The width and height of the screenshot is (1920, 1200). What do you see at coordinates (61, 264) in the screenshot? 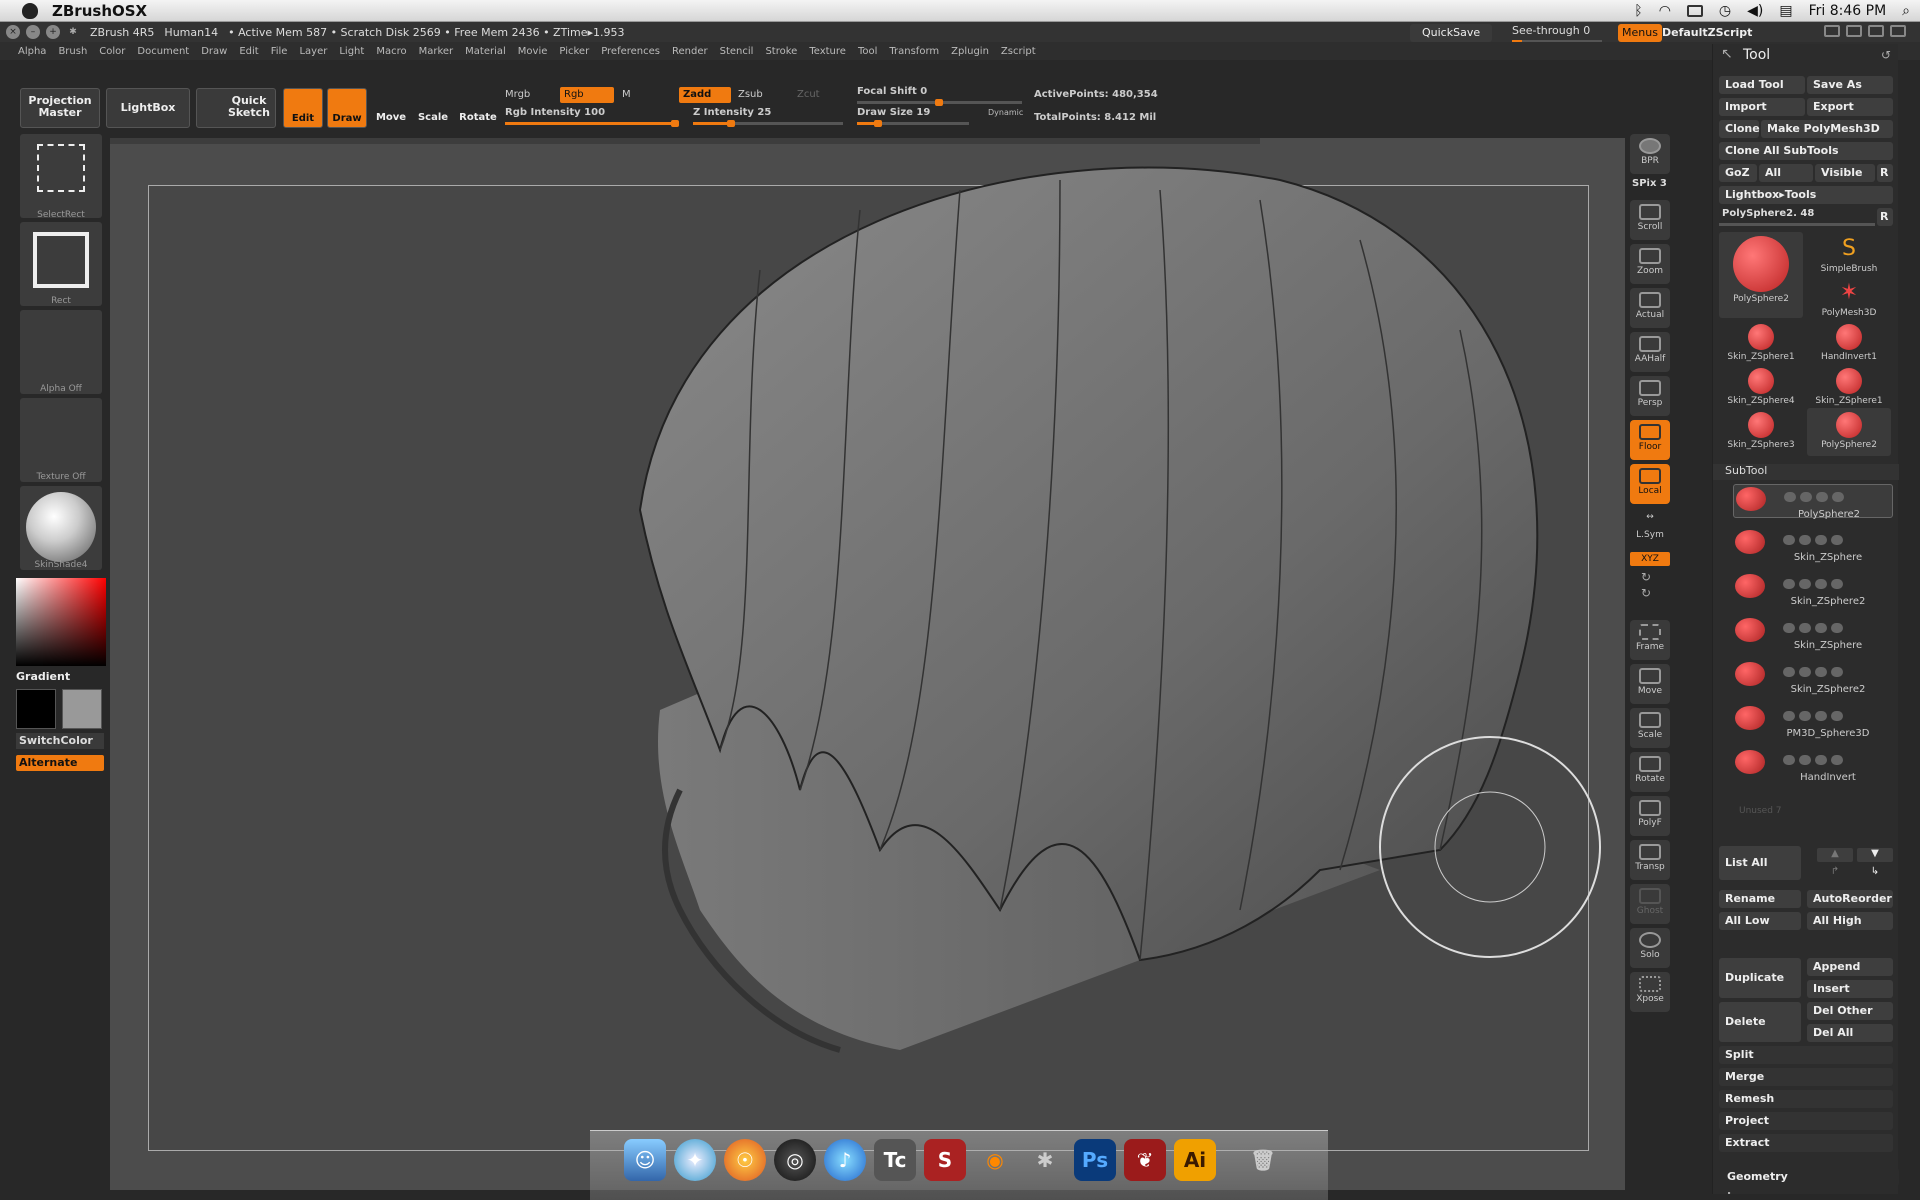
I see `rect-brush` at bounding box center [61, 264].